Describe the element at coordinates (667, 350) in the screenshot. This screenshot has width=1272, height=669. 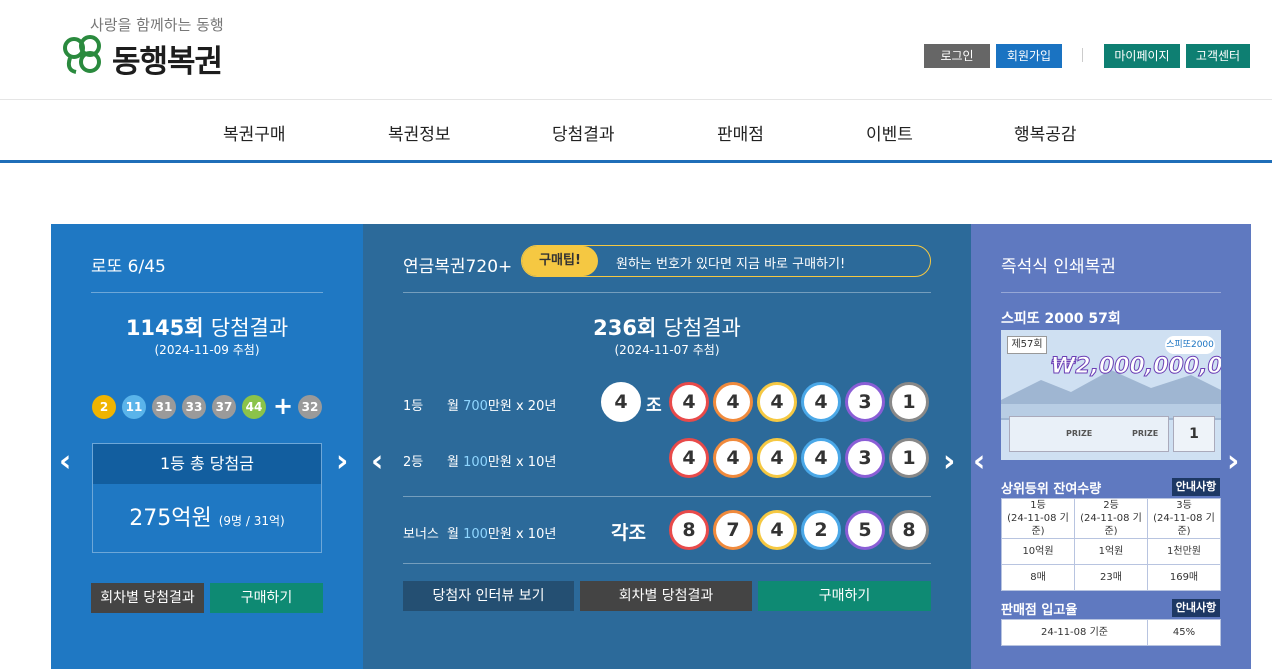
I see `pension-draw-date: (2024-11-07 추첨)` at that location.